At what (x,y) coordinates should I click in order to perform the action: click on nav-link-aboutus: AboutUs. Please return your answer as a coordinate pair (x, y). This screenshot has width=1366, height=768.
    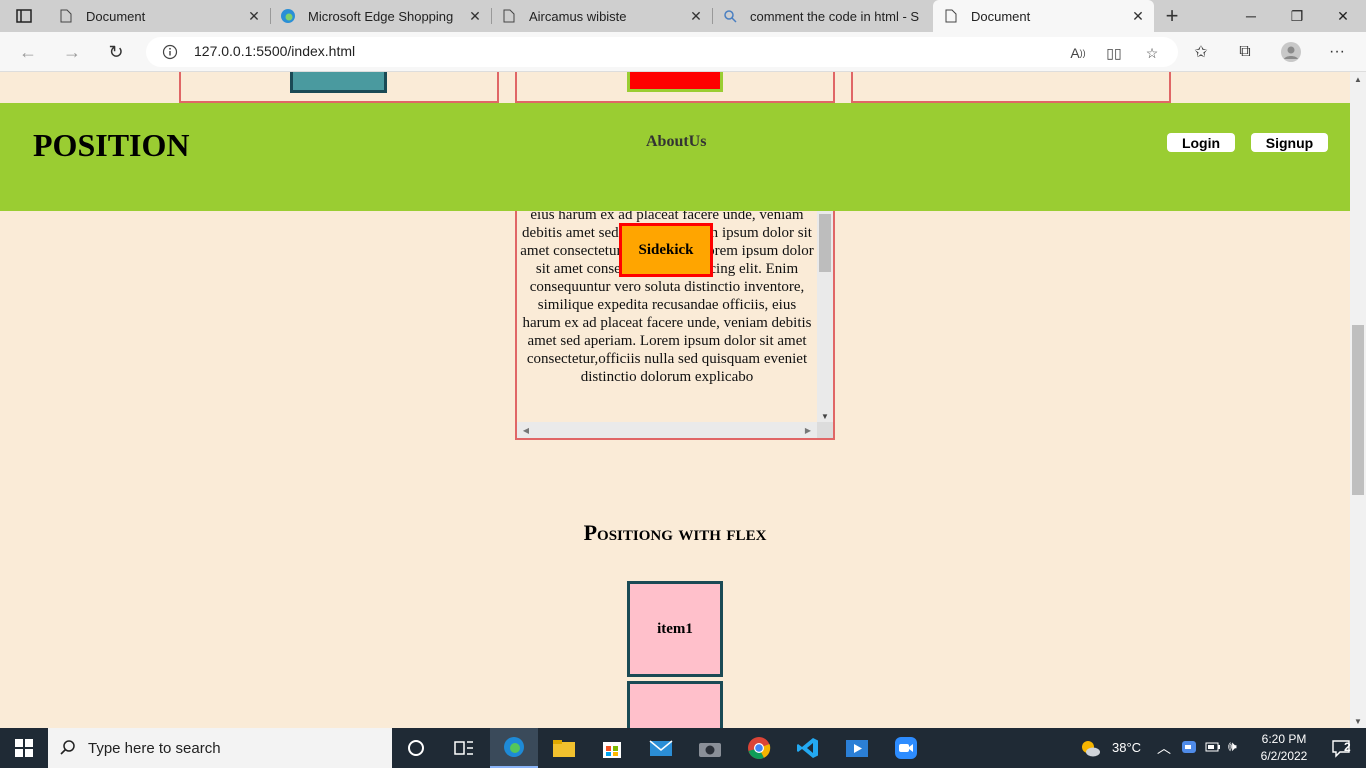
    Looking at the image, I should click on (676, 142).